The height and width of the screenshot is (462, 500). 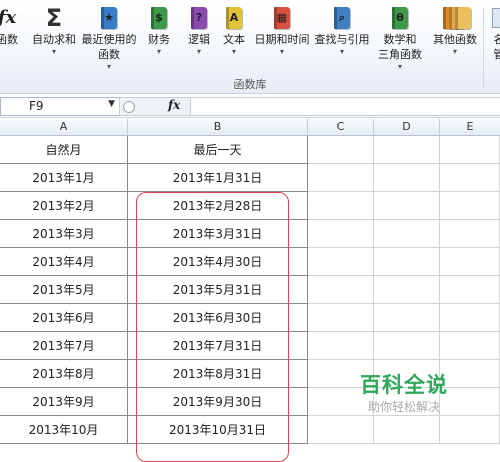 I want to click on question-book-icon: ?, so click(x=199, y=18).